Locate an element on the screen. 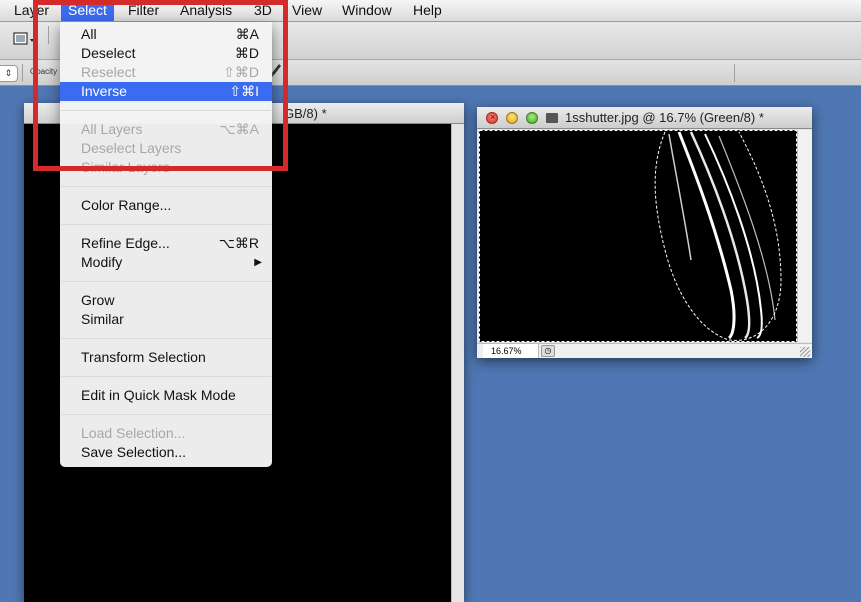 This screenshot has height=602, width=861. shutter-image is located at coordinates (638, 236).